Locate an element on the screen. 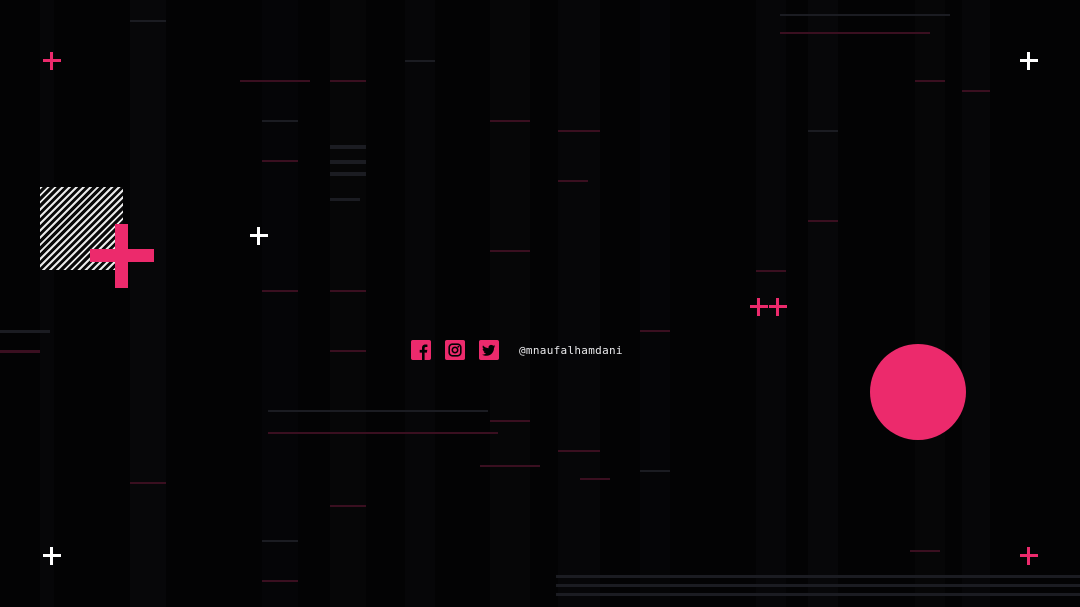 The height and width of the screenshot is (607, 1080). social-links-row: @mnaufalhamdani is located at coordinates (517, 350).